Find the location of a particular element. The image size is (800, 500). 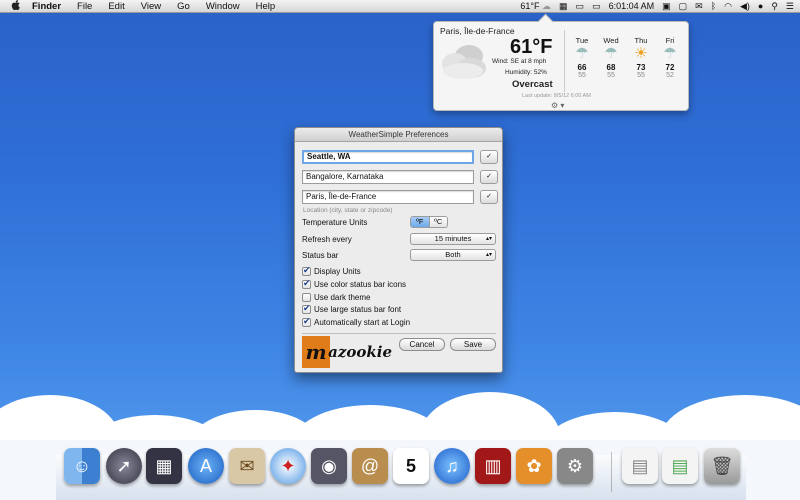

option-large-font: Use large status bar font is located at coordinates (352, 309).